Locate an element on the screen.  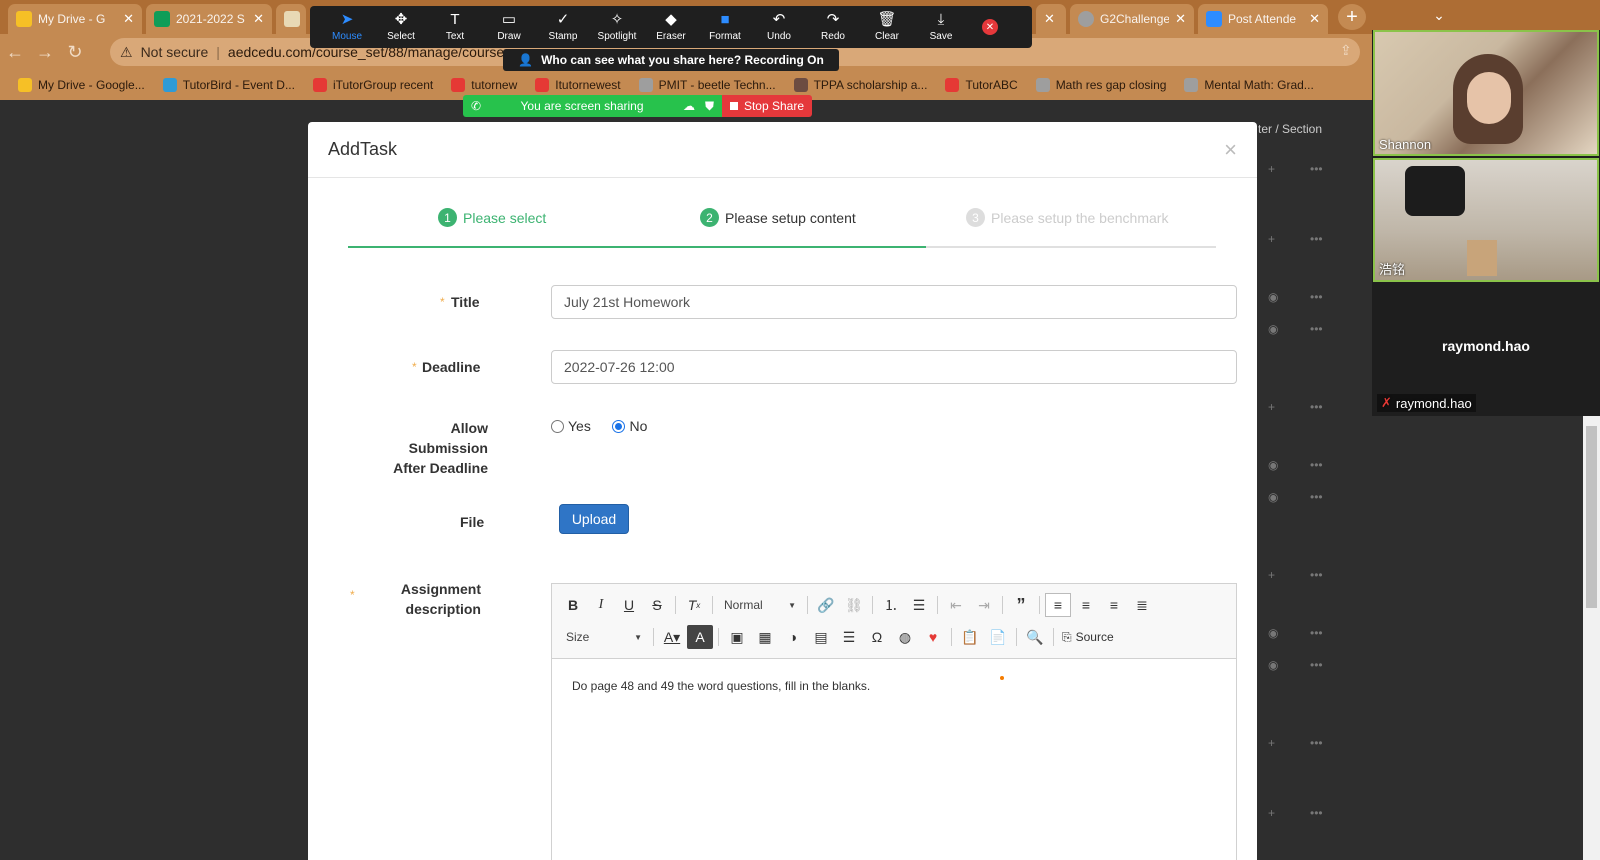
radio-yes: Yes is located at coordinates (571, 426).